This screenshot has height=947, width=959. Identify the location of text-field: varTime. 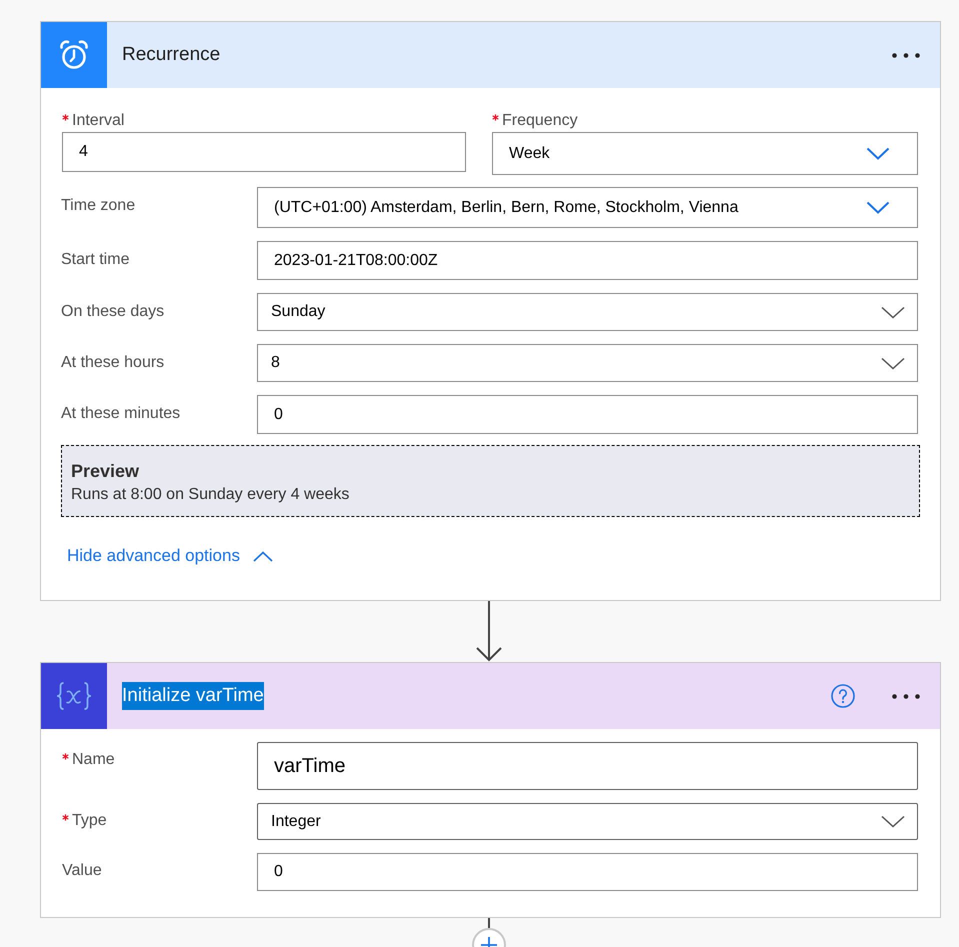
(587, 766).